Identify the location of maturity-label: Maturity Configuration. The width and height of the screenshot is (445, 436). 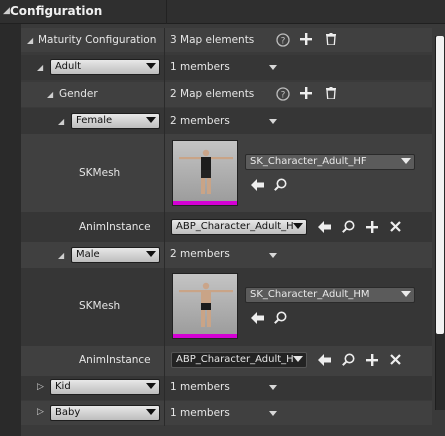
(97, 40).